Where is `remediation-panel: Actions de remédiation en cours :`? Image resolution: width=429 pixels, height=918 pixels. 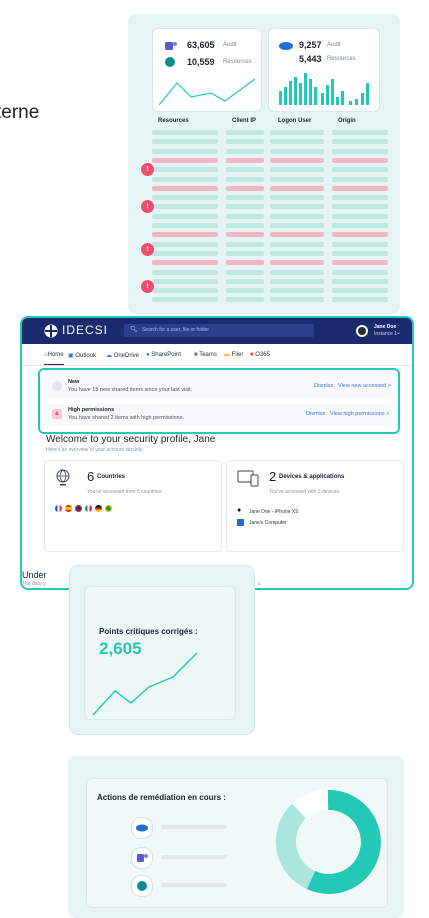 remediation-panel: Actions de remédiation en cours : is located at coordinates (236, 837).